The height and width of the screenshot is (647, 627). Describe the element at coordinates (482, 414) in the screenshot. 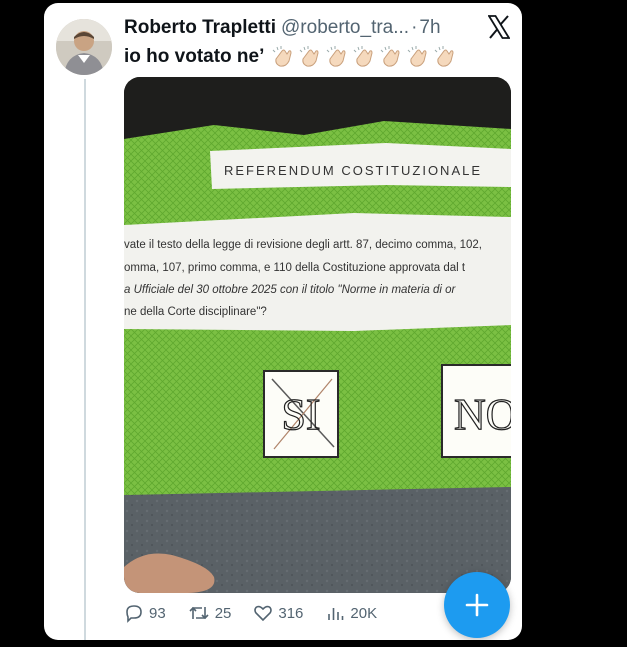

I see `ballot-option-no: NO` at that location.